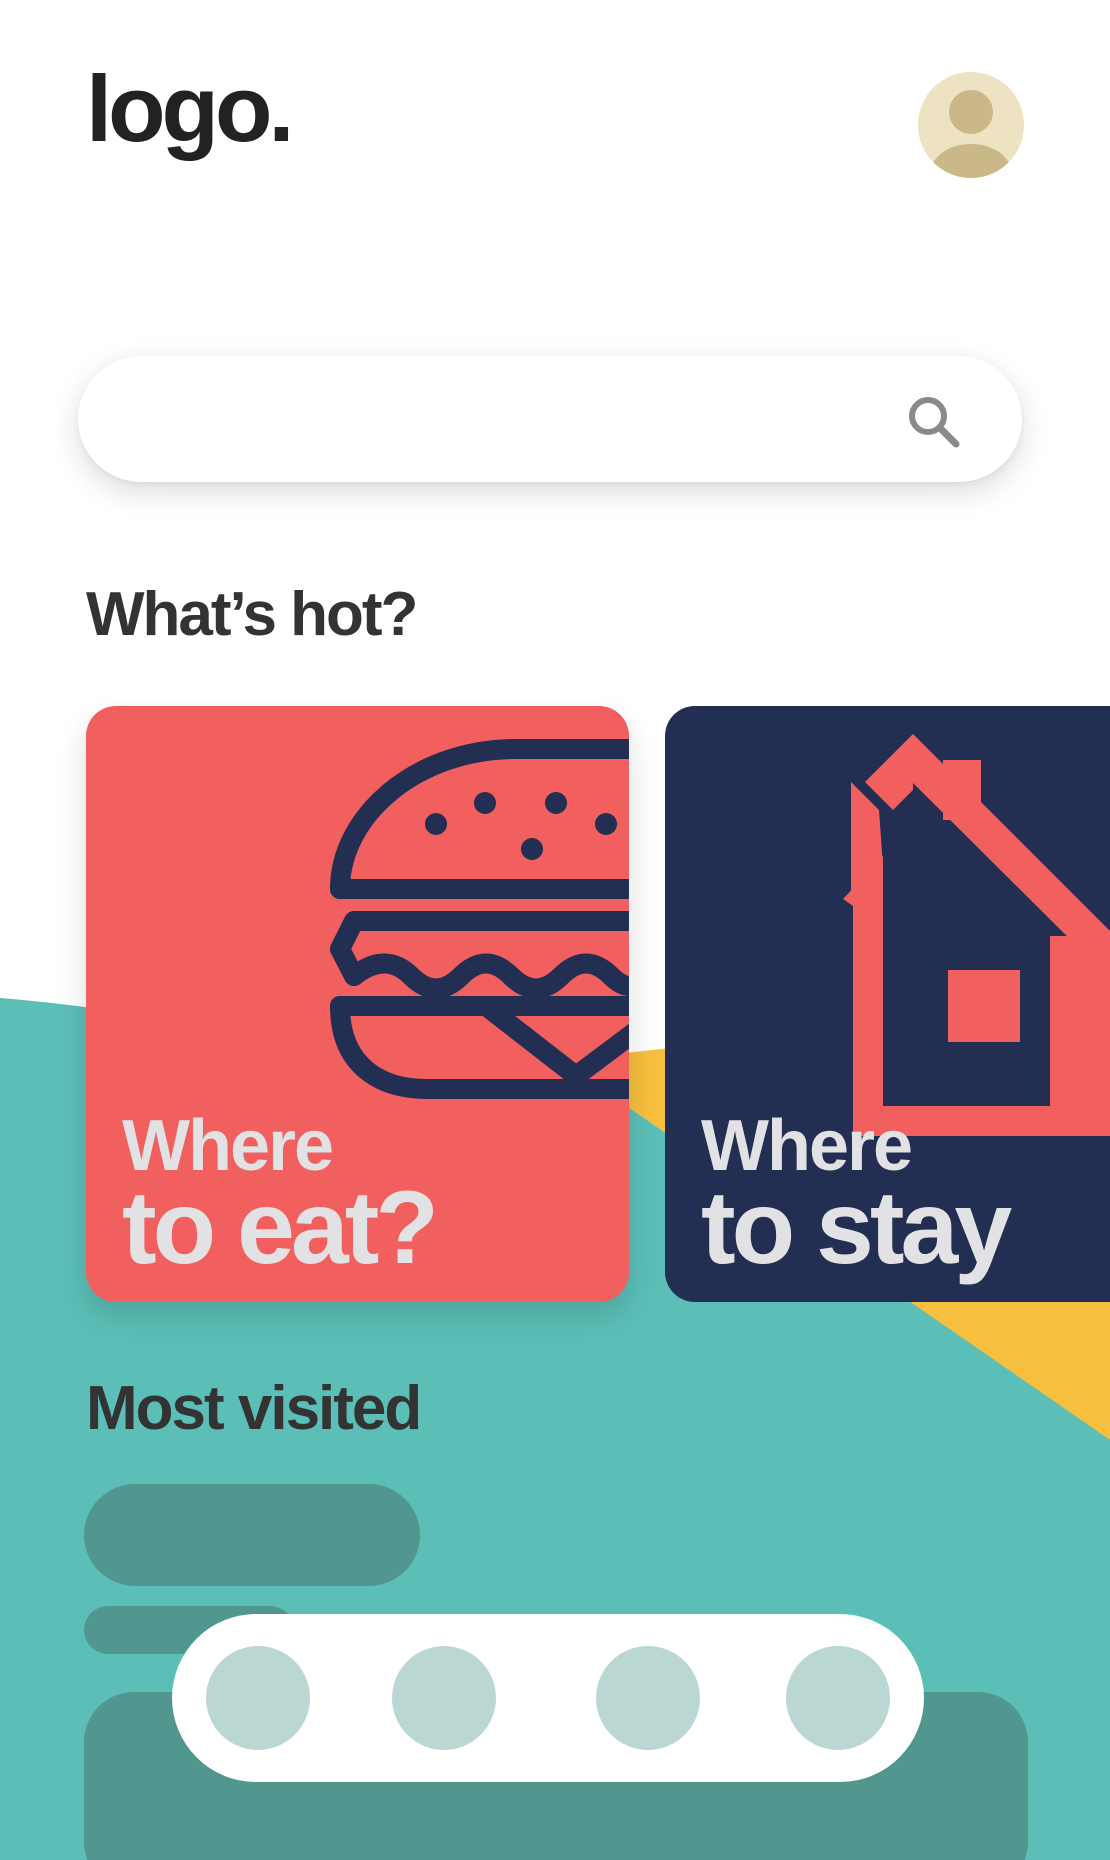  I want to click on card-where-to-stay: Where to stay, so click(887, 1004).